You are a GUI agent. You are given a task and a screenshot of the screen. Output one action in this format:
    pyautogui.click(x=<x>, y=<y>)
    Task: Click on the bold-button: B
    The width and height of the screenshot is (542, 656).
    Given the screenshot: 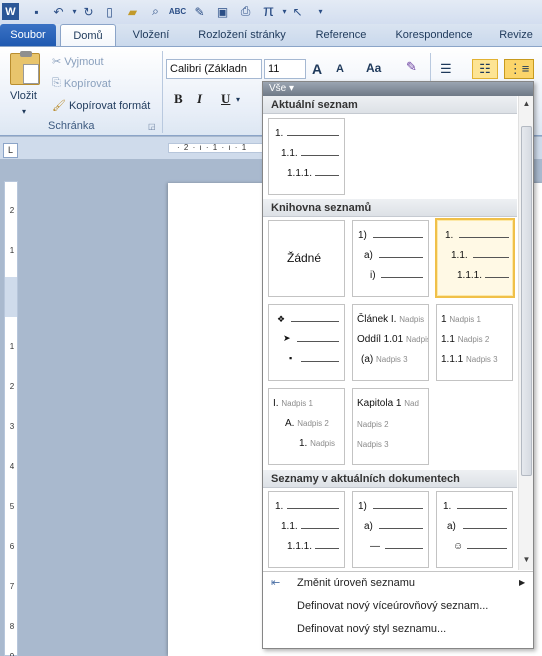 What is the action you would take?
    pyautogui.click(x=178, y=99)
    